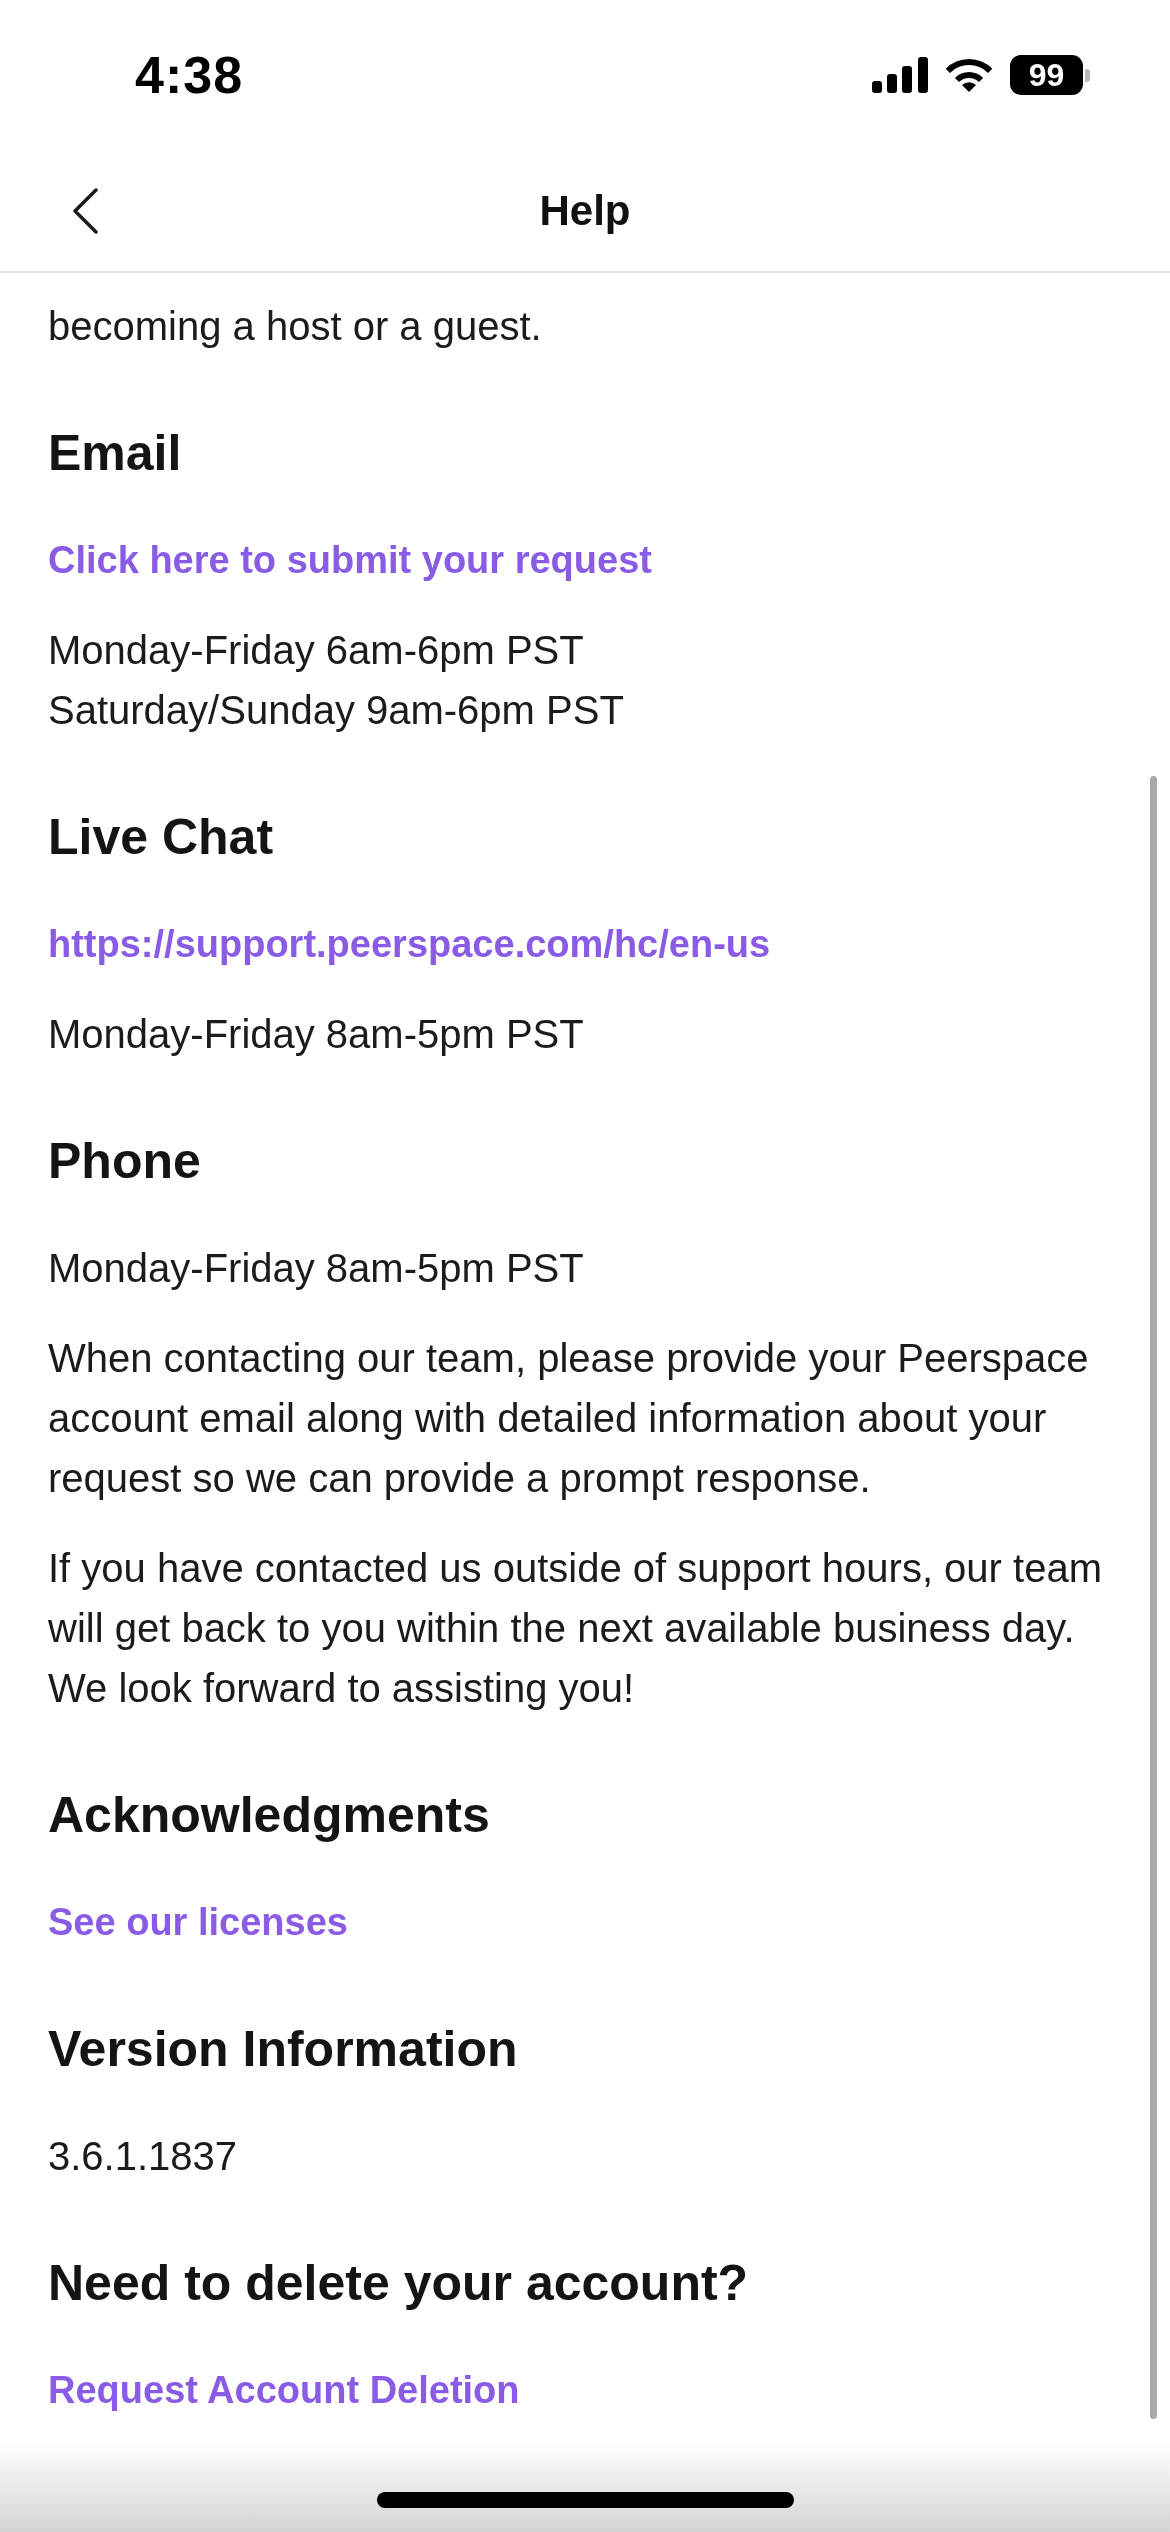  Describe the element at coordinates (316, 650) in the screenshot. I see `body-text: Monday-Friday 6am-6pm PST` at that location.